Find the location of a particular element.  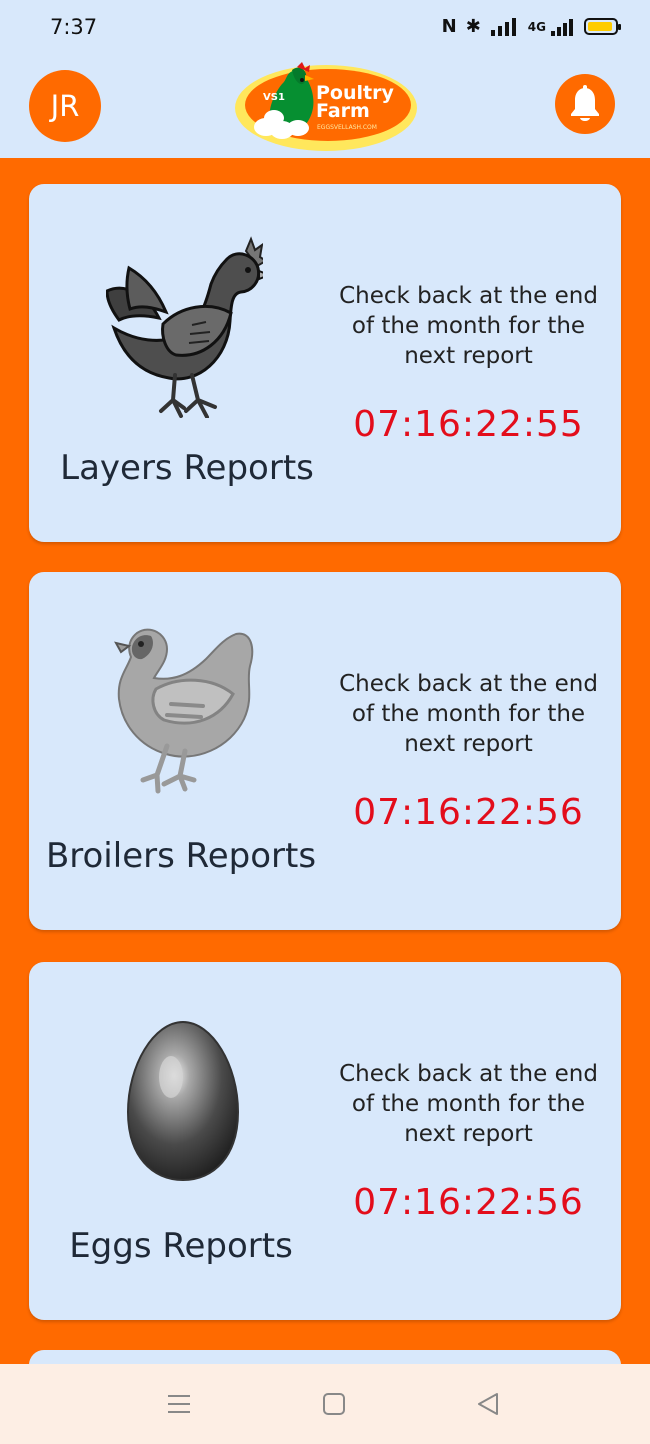

logo-badge: VS1 is located at coordinates (274, 97).